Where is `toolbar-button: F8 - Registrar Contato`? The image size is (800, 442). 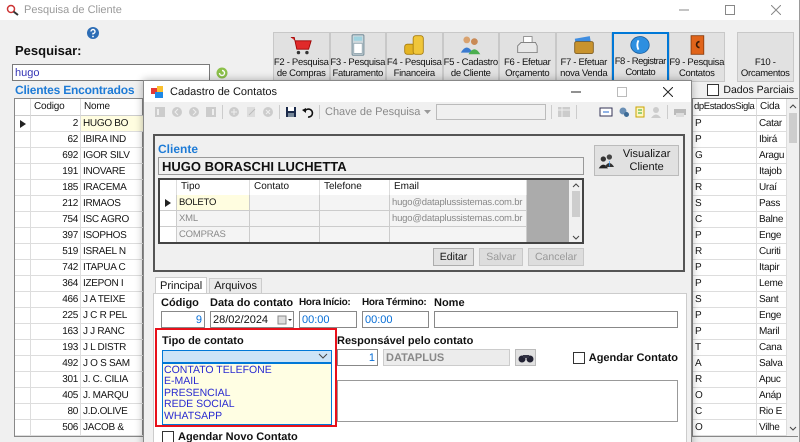
toolbar-button: F8 - Registrar Contato is located at coordinates (640, 57).